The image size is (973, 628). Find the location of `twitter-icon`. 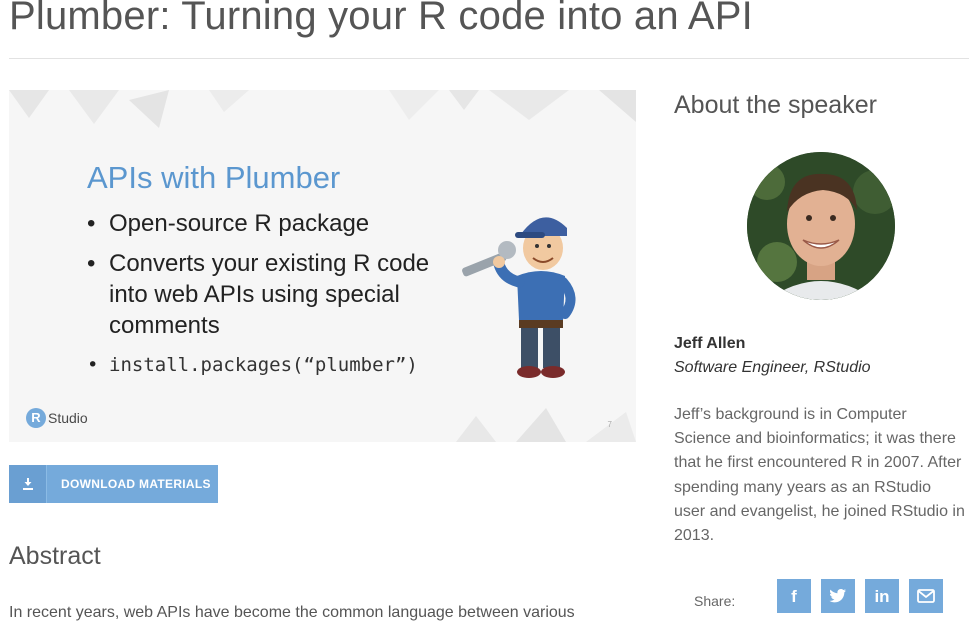

twitter-icon is located at coordinates (837, 596).